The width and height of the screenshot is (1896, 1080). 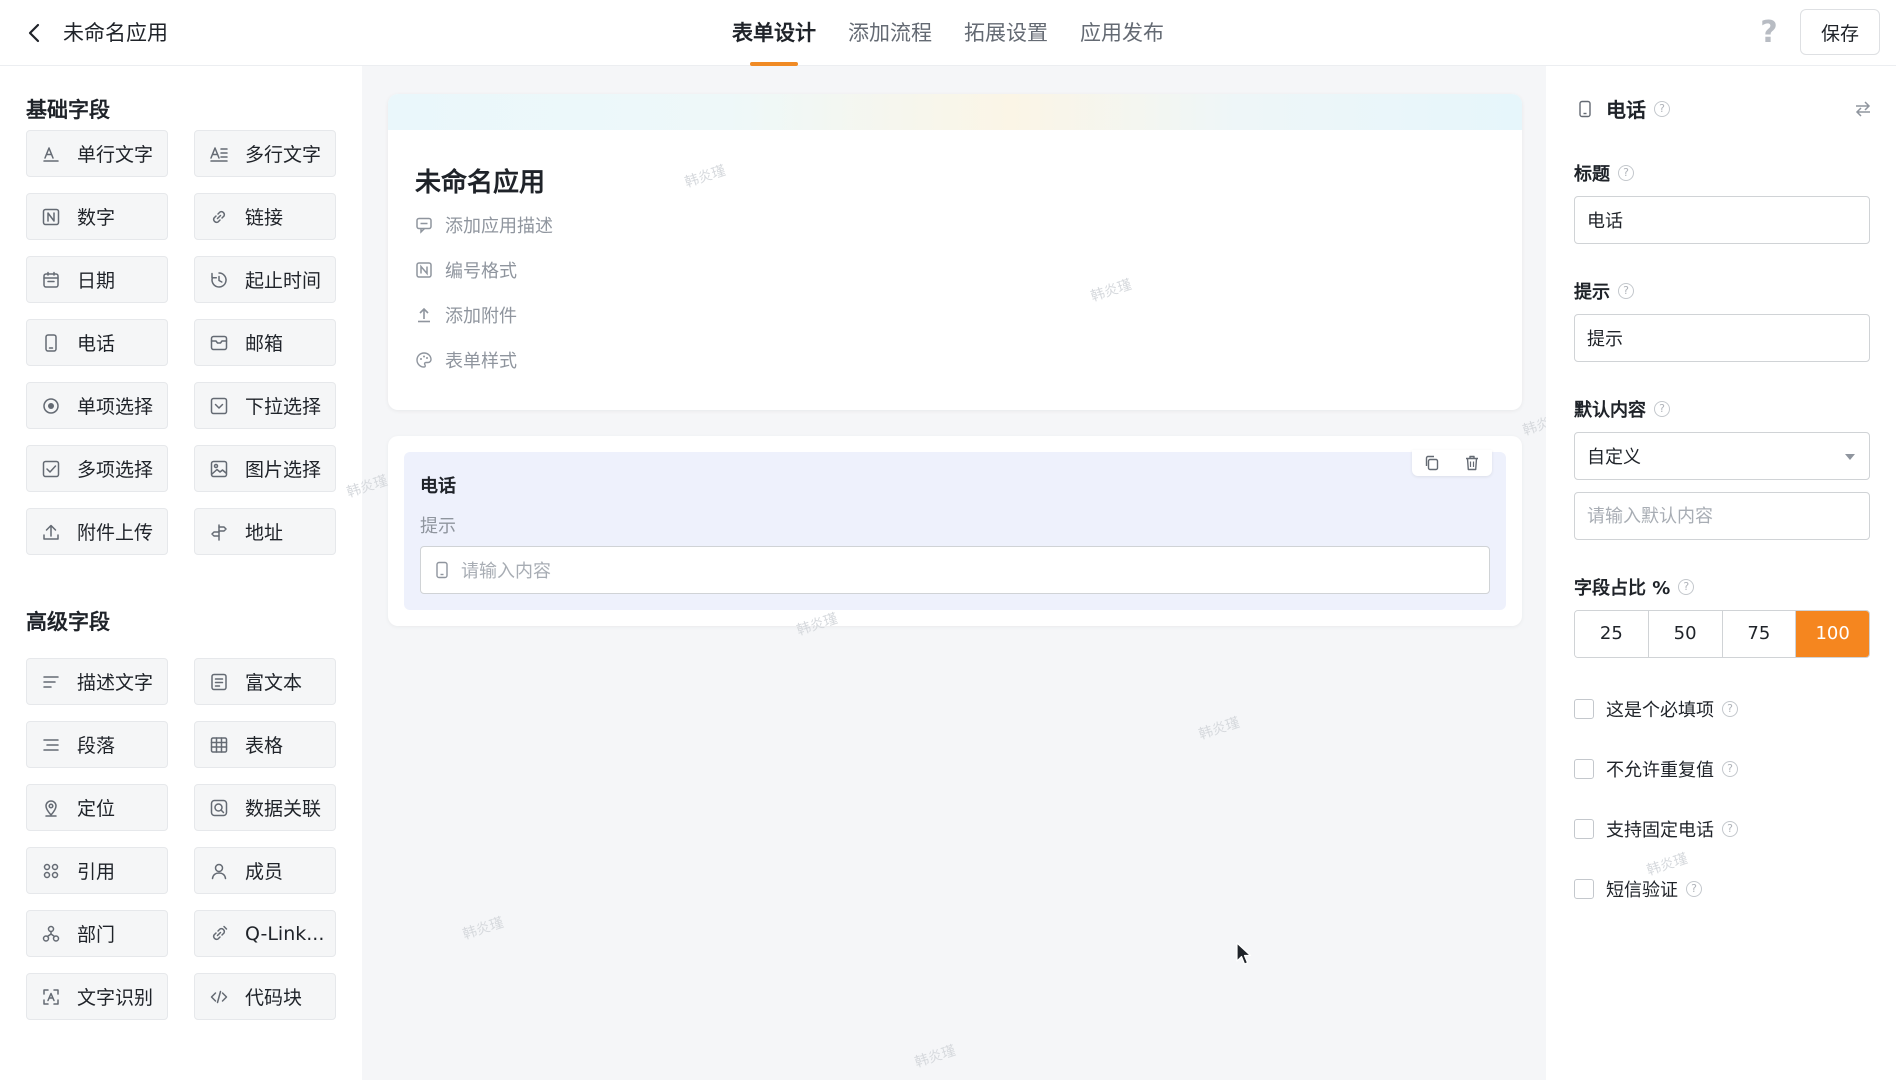 What do you see at coordinates (1660, 830) in the screenshot?
I see `landline-label: 支持固定电话` at bounding box center [1660, 830].